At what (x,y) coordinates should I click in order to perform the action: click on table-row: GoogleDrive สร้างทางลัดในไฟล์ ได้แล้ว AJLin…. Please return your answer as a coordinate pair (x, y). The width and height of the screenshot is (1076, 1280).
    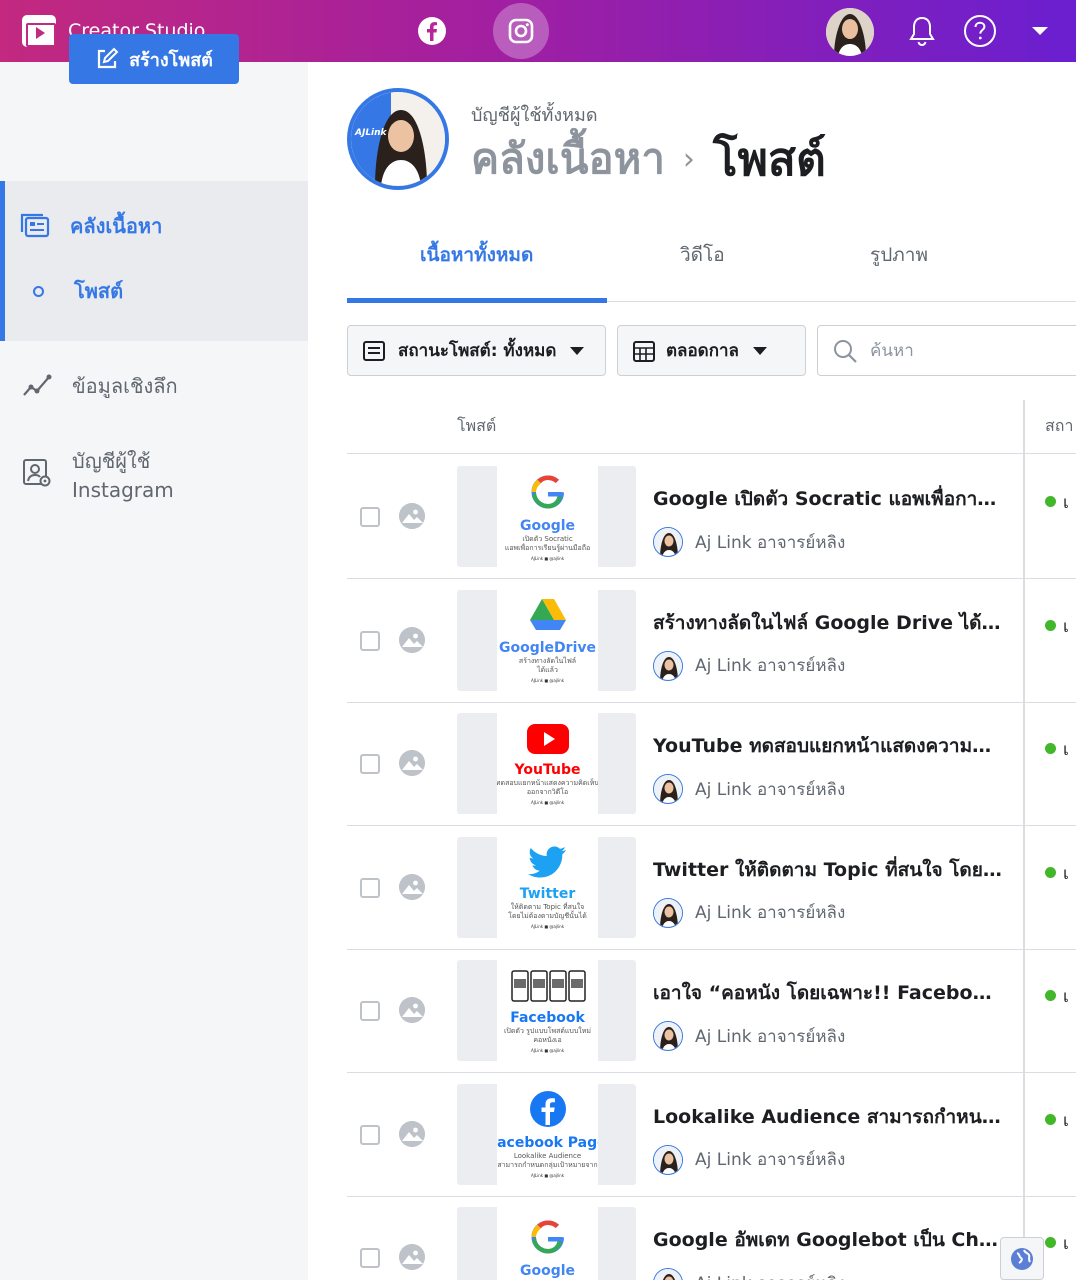
    Looking at the image, I should click on (711, 641).